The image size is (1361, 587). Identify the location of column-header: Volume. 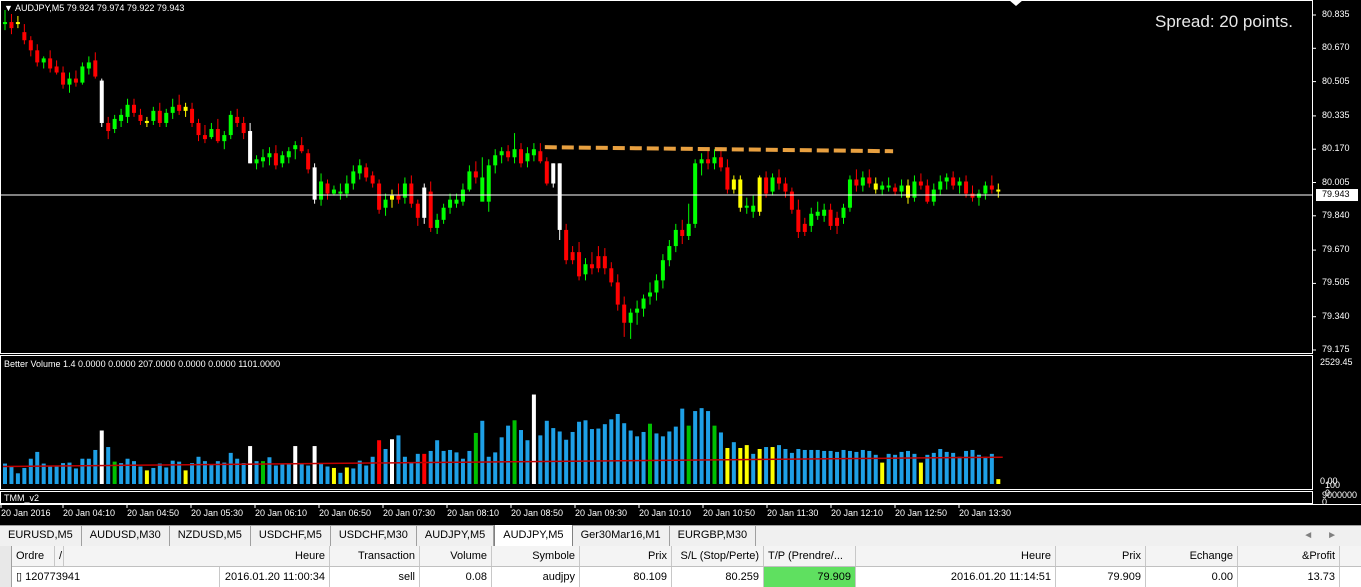
(456, 556).